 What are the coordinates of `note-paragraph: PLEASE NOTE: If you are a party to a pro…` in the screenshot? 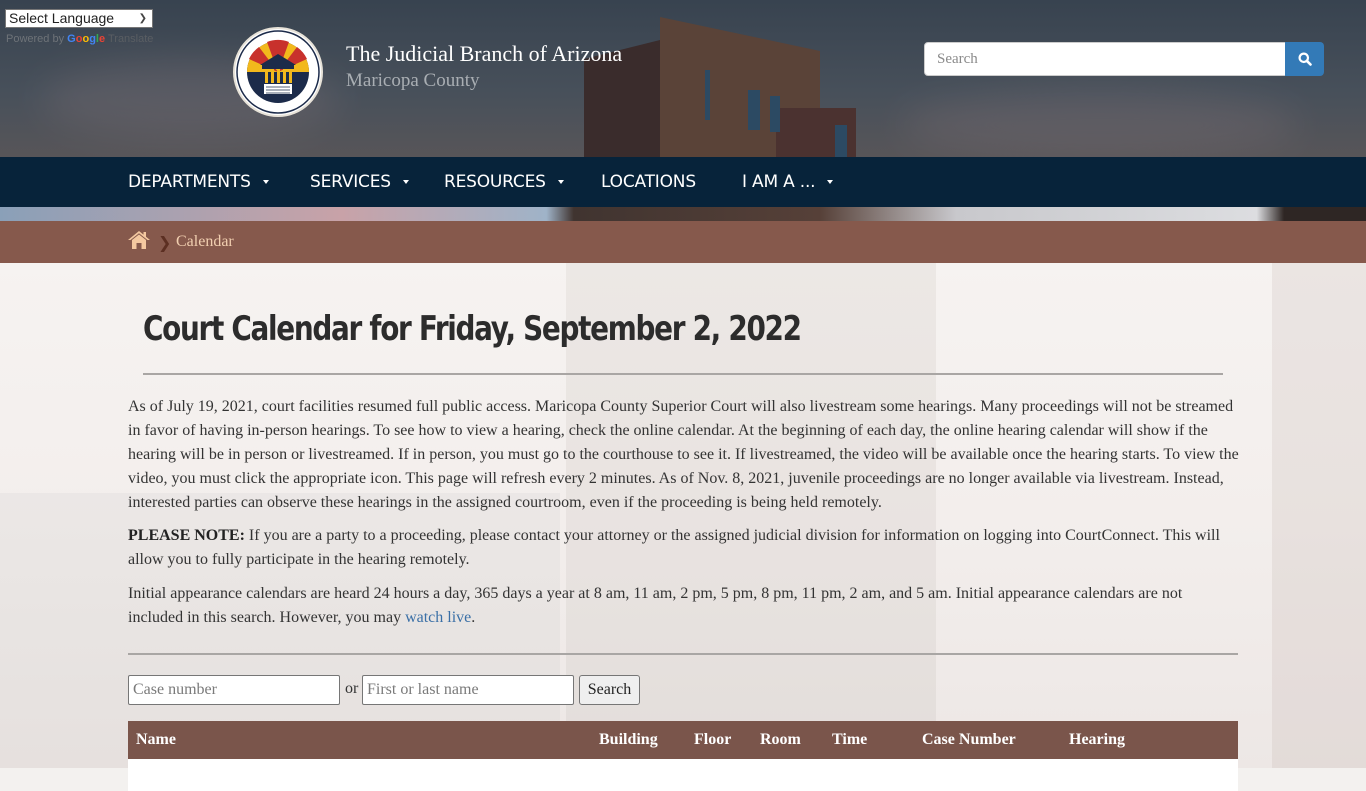 It's located at (684, 548).